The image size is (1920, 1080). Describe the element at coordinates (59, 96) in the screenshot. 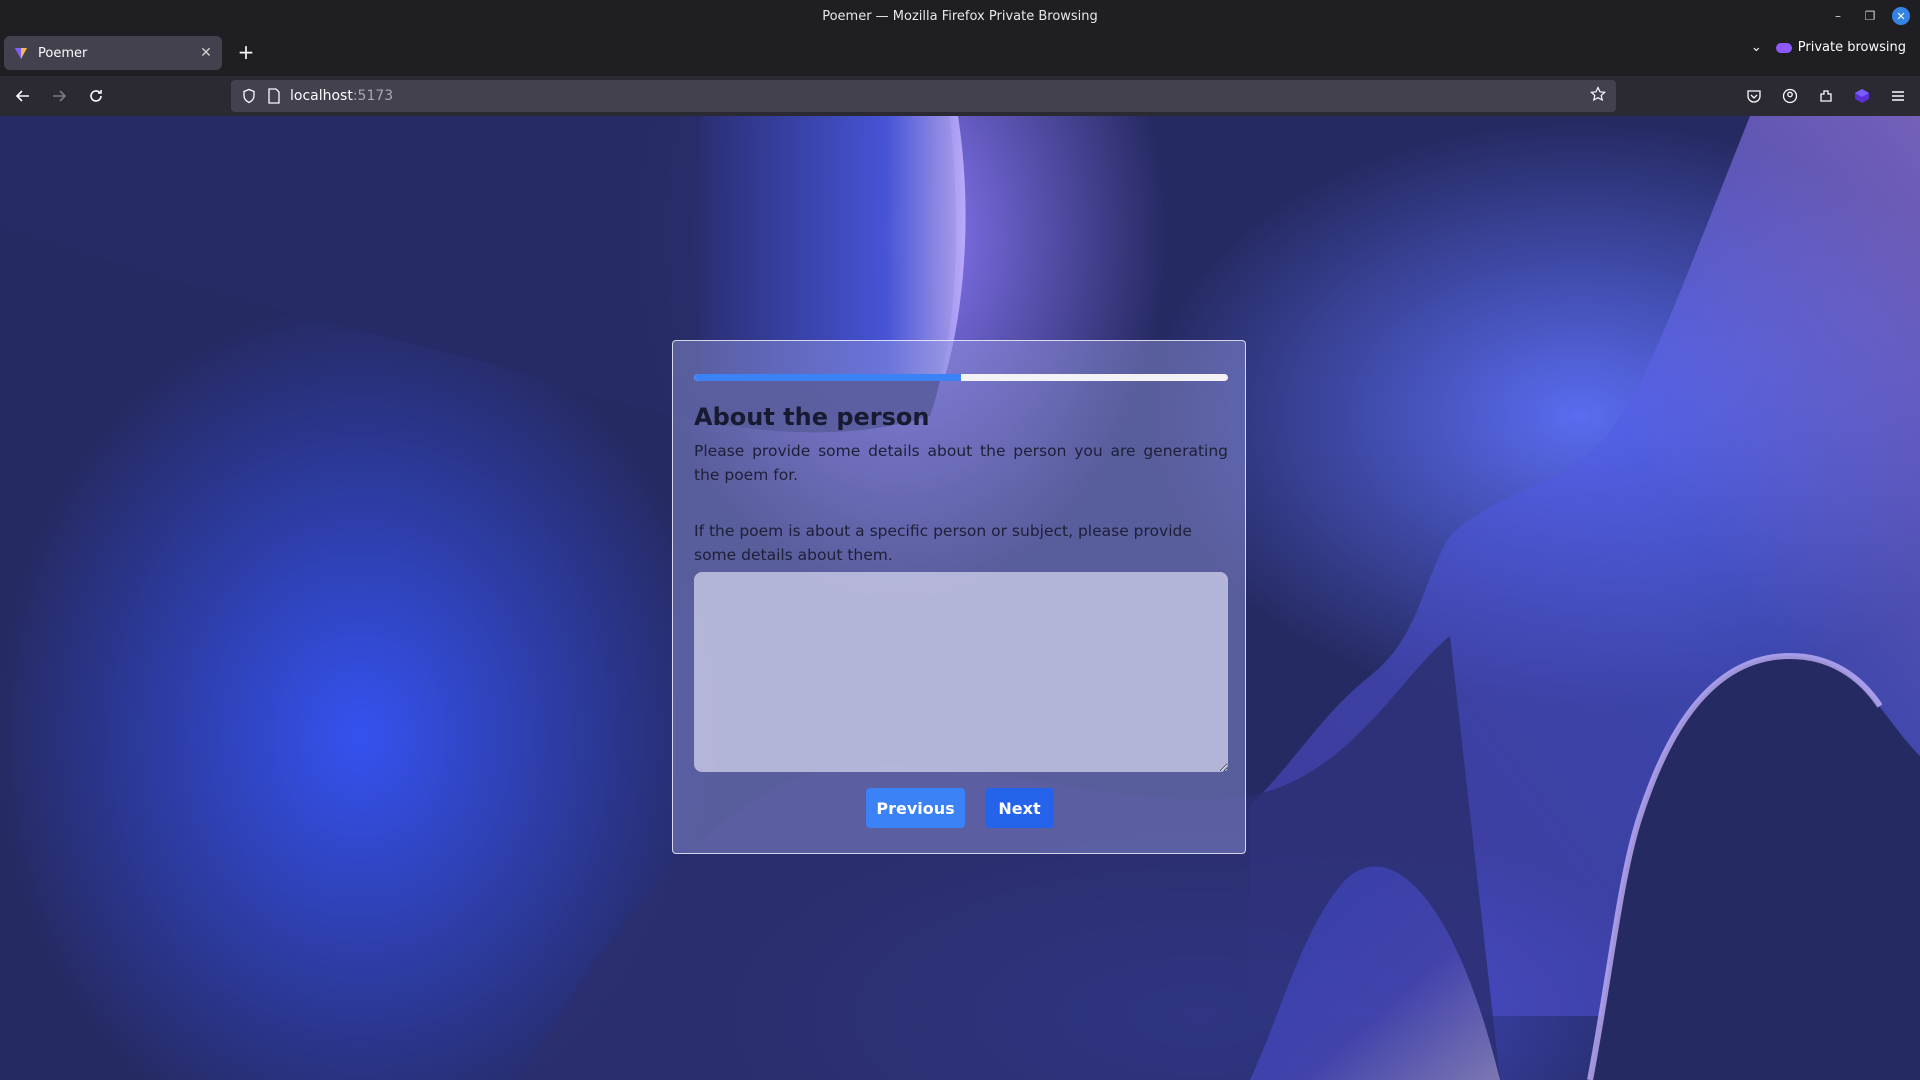

I see `forward-icon` at that location.